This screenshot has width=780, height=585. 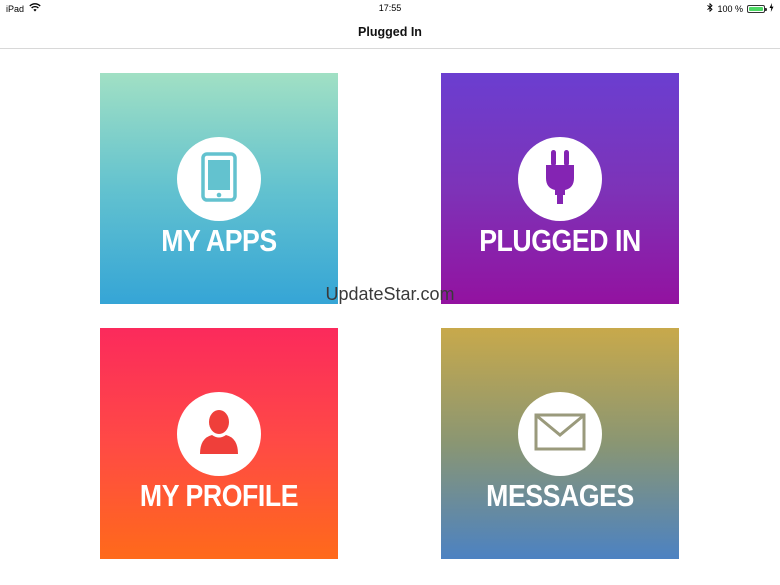 I want to click on messages-icon-circle, so click(x=560, y=434).